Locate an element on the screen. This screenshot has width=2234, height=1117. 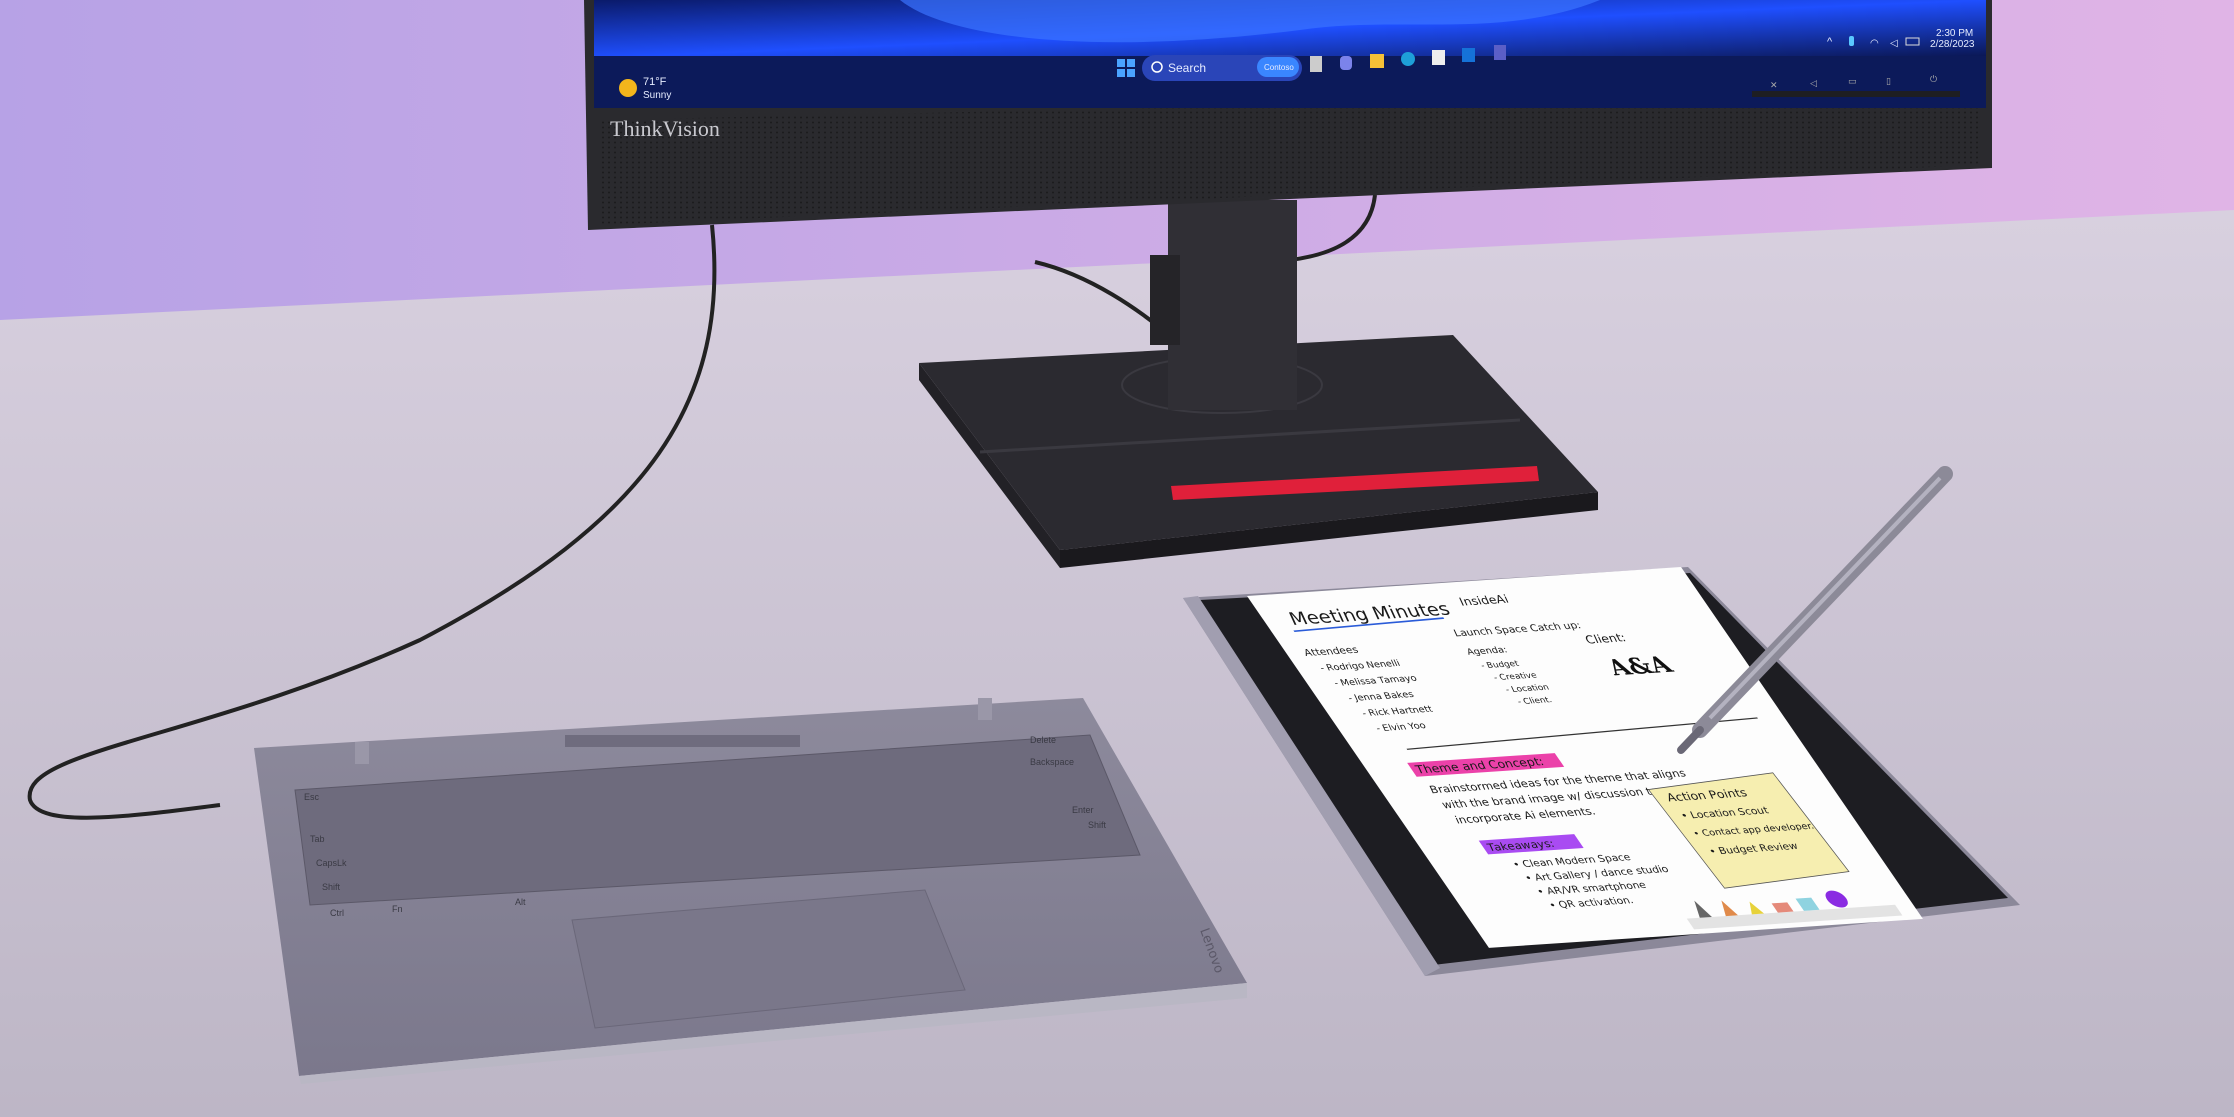
weather-temp: 71°F is located at coordinates (655, 82).